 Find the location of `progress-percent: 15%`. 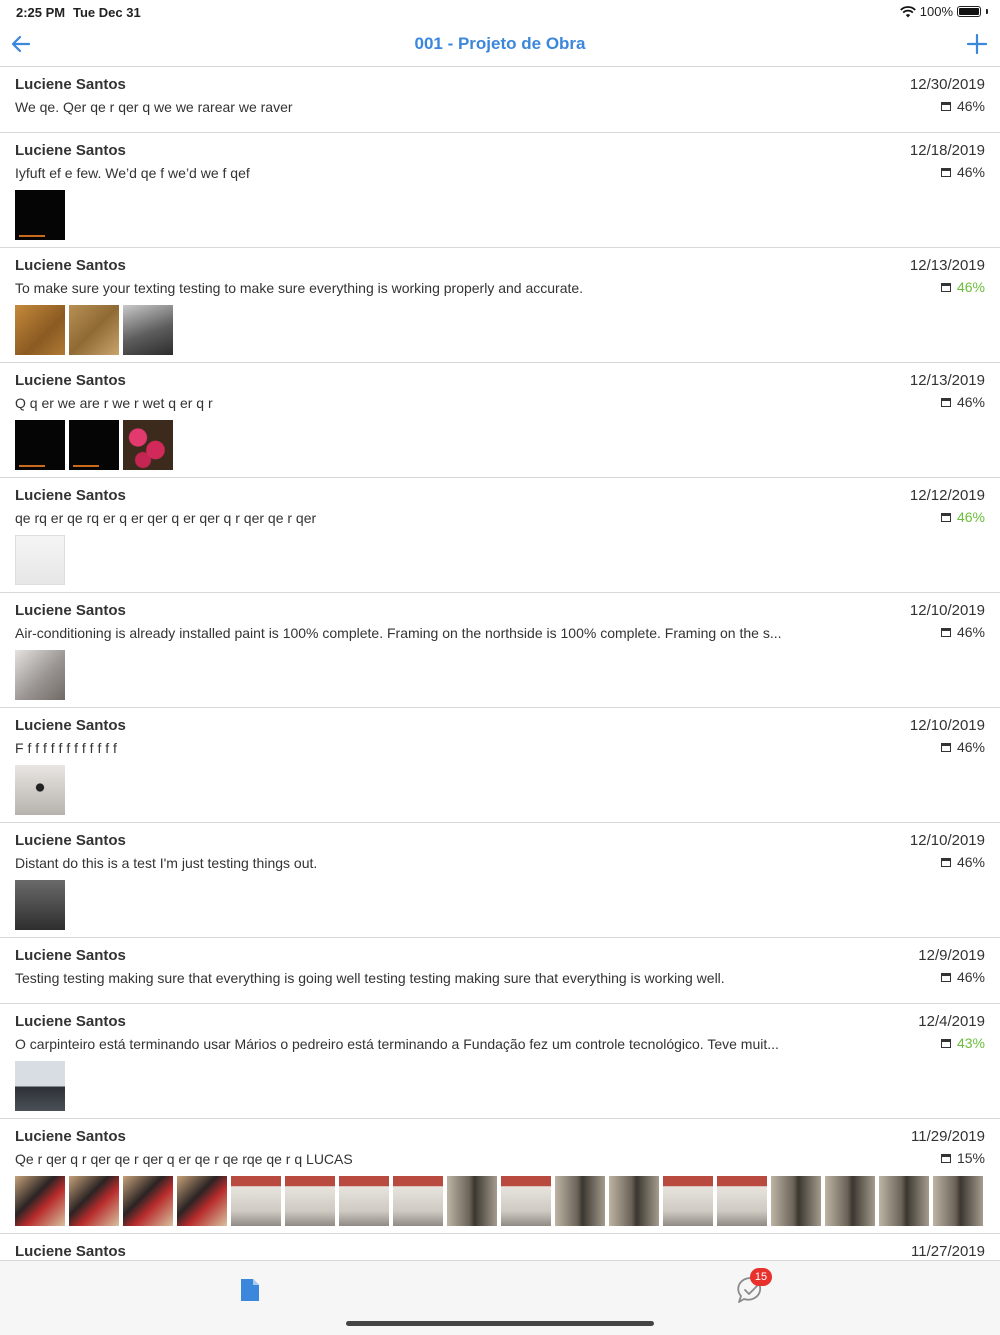

progress-percent: 15% is located at coordinates (970, 1158).